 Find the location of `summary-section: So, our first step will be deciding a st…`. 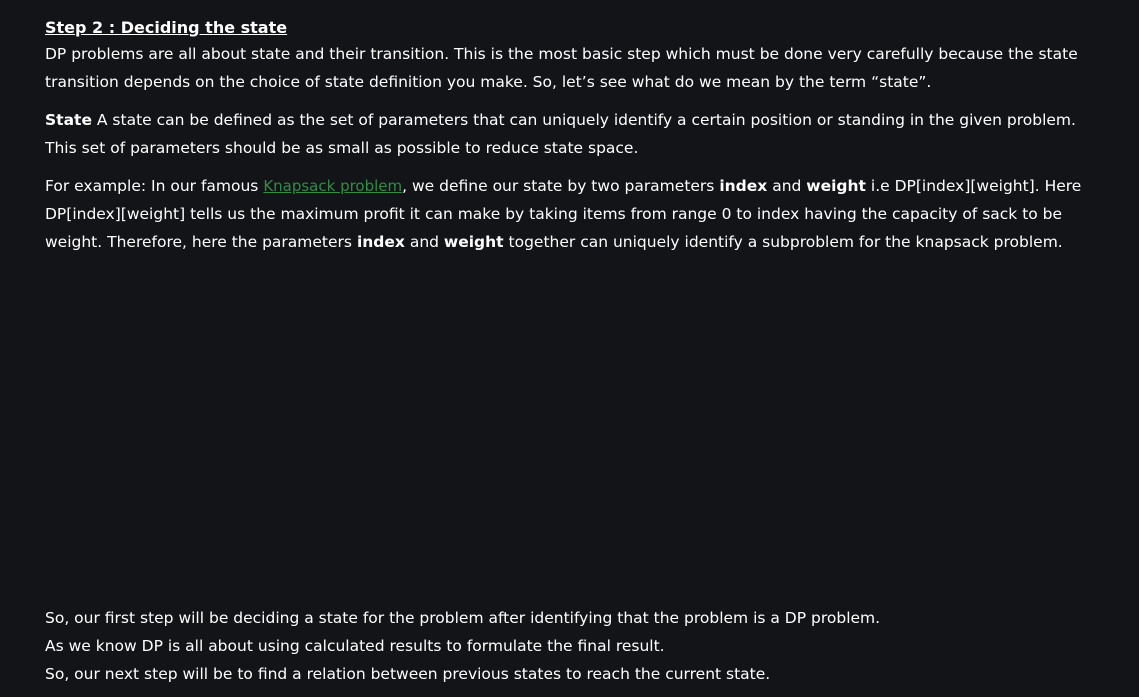

summary-section: So, our first step will be deciding a st… is located at coordinates (575, 646).